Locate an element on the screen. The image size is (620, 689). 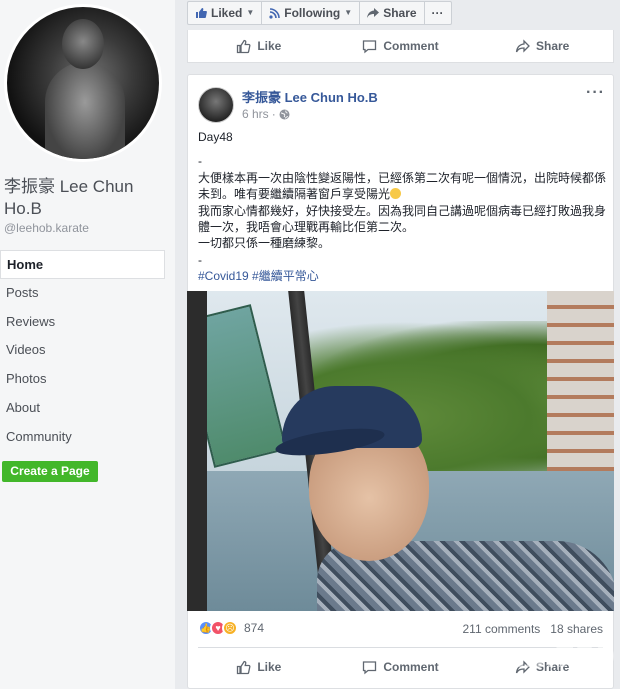
shares-count: 18 shares is located at coordinates (576, 629).